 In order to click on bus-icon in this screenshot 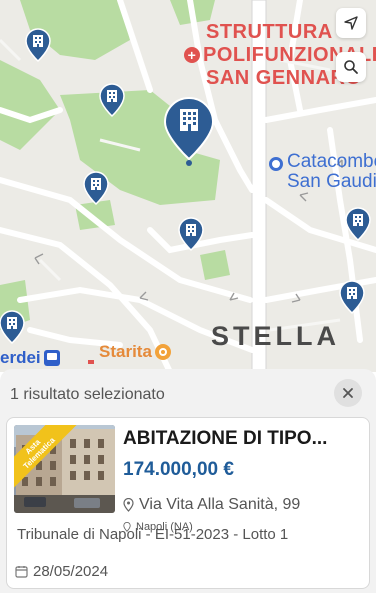, I will do `click(51, 357)`.